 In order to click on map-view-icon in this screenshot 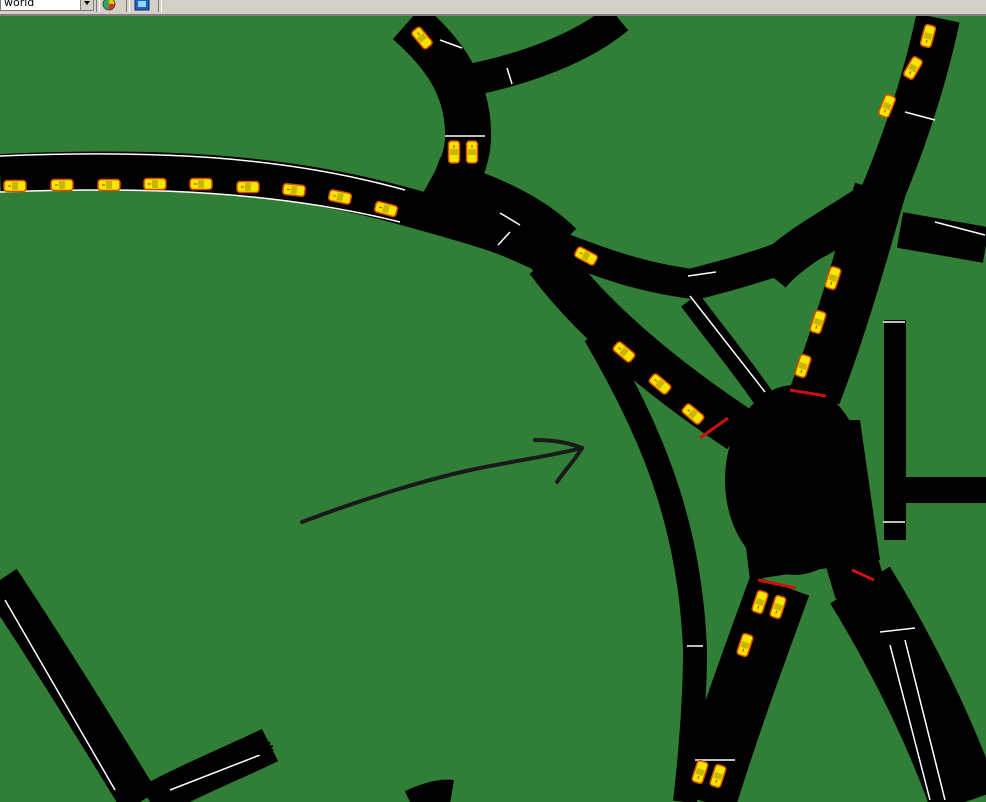, I will do `click(142, 5)`.